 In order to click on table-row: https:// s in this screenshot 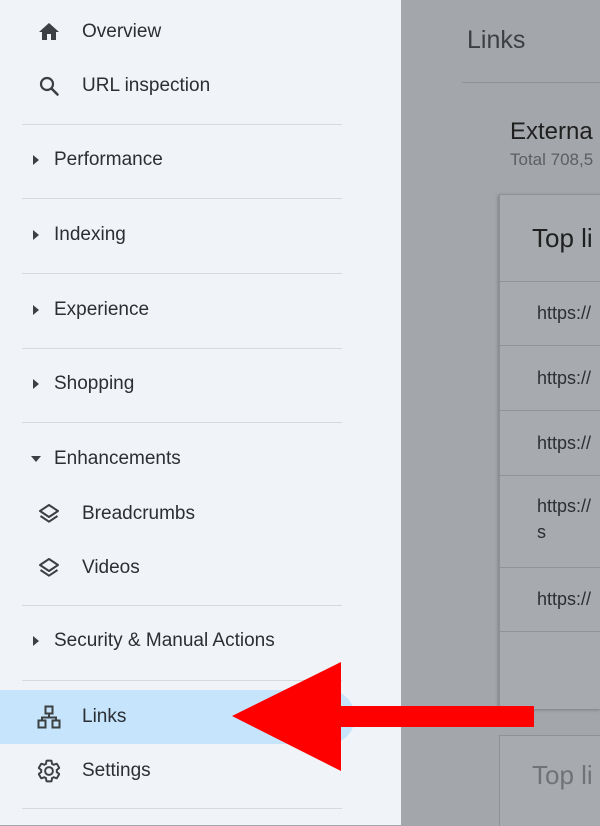, I will do `click(550, 521)`.